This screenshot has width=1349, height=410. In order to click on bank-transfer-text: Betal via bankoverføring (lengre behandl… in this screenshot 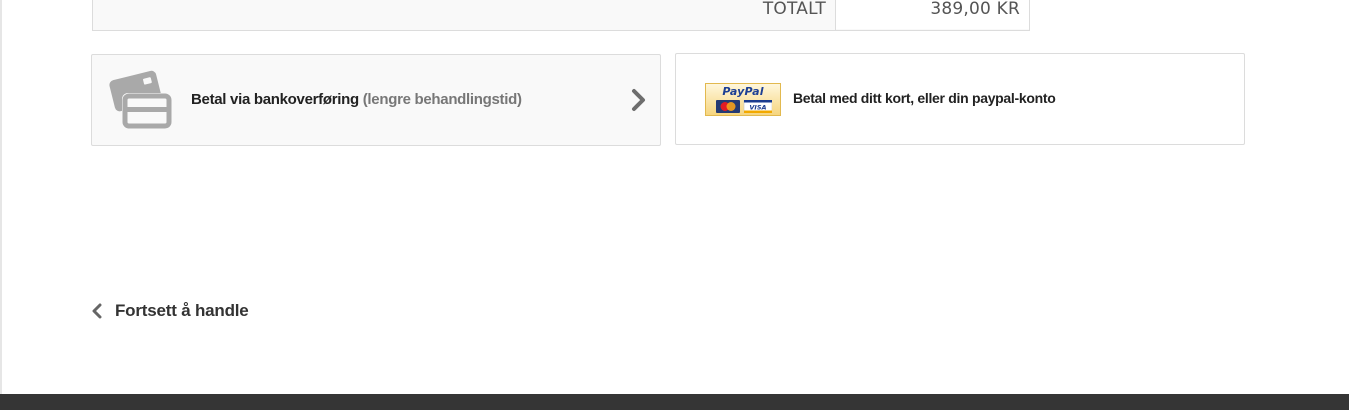, I will do `click(356, 99)`.